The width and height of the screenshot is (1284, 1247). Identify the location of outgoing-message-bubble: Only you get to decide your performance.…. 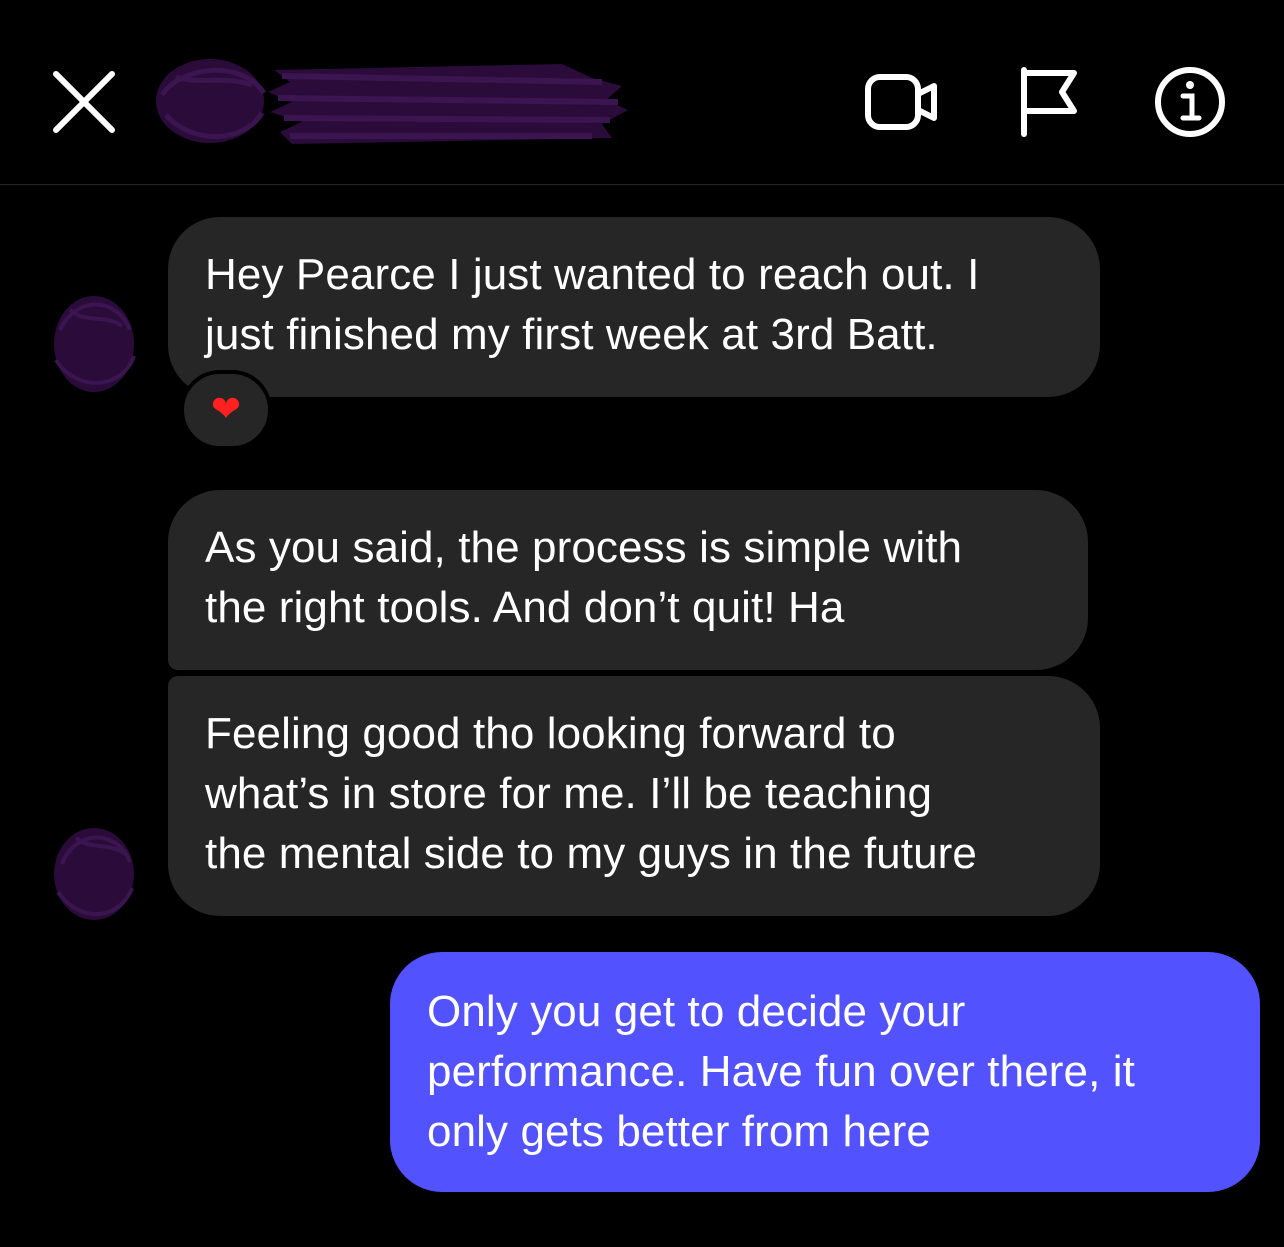
(825, 1072).